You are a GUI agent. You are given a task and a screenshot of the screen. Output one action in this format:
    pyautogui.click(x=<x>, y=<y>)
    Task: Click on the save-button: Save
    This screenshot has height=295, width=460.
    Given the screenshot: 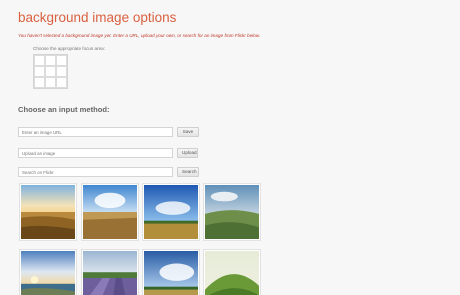 What is the action you would take?
    pyautogui.click(x=188, y=132)
    